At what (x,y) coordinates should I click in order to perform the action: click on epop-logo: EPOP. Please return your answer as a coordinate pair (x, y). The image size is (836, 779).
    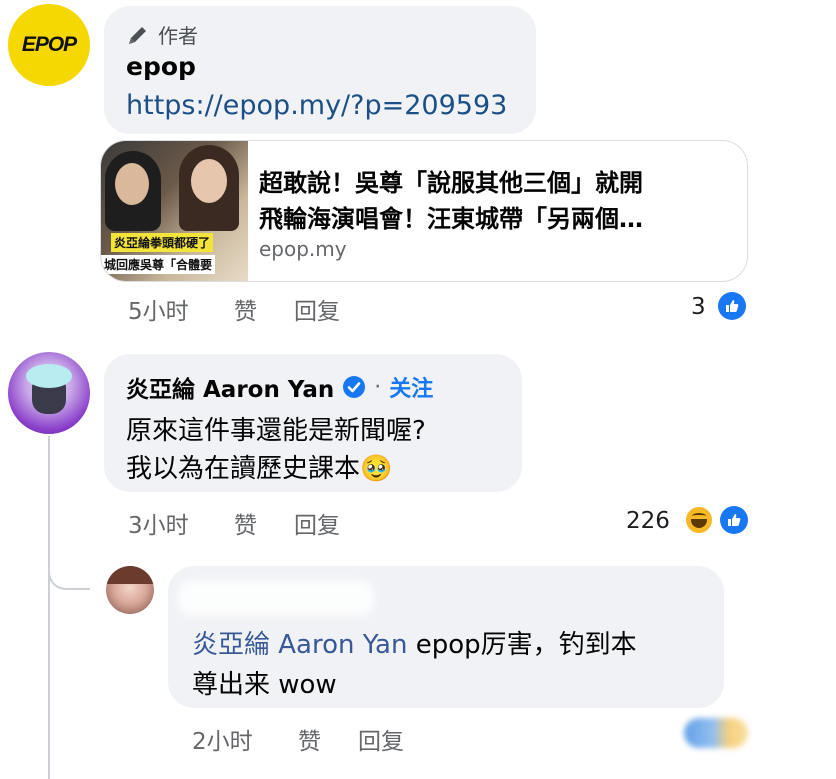
    Looking at the image, I should click on (49, 44).